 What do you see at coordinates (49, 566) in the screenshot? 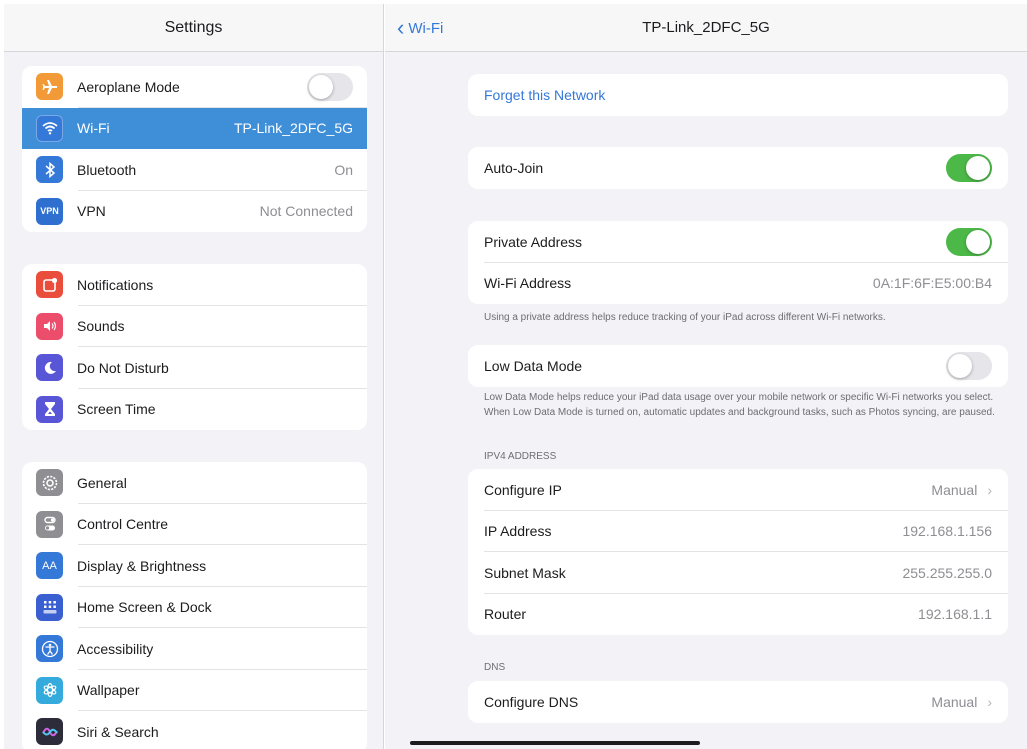
I see `display-icon: AA` at bounding box center [49, 566].